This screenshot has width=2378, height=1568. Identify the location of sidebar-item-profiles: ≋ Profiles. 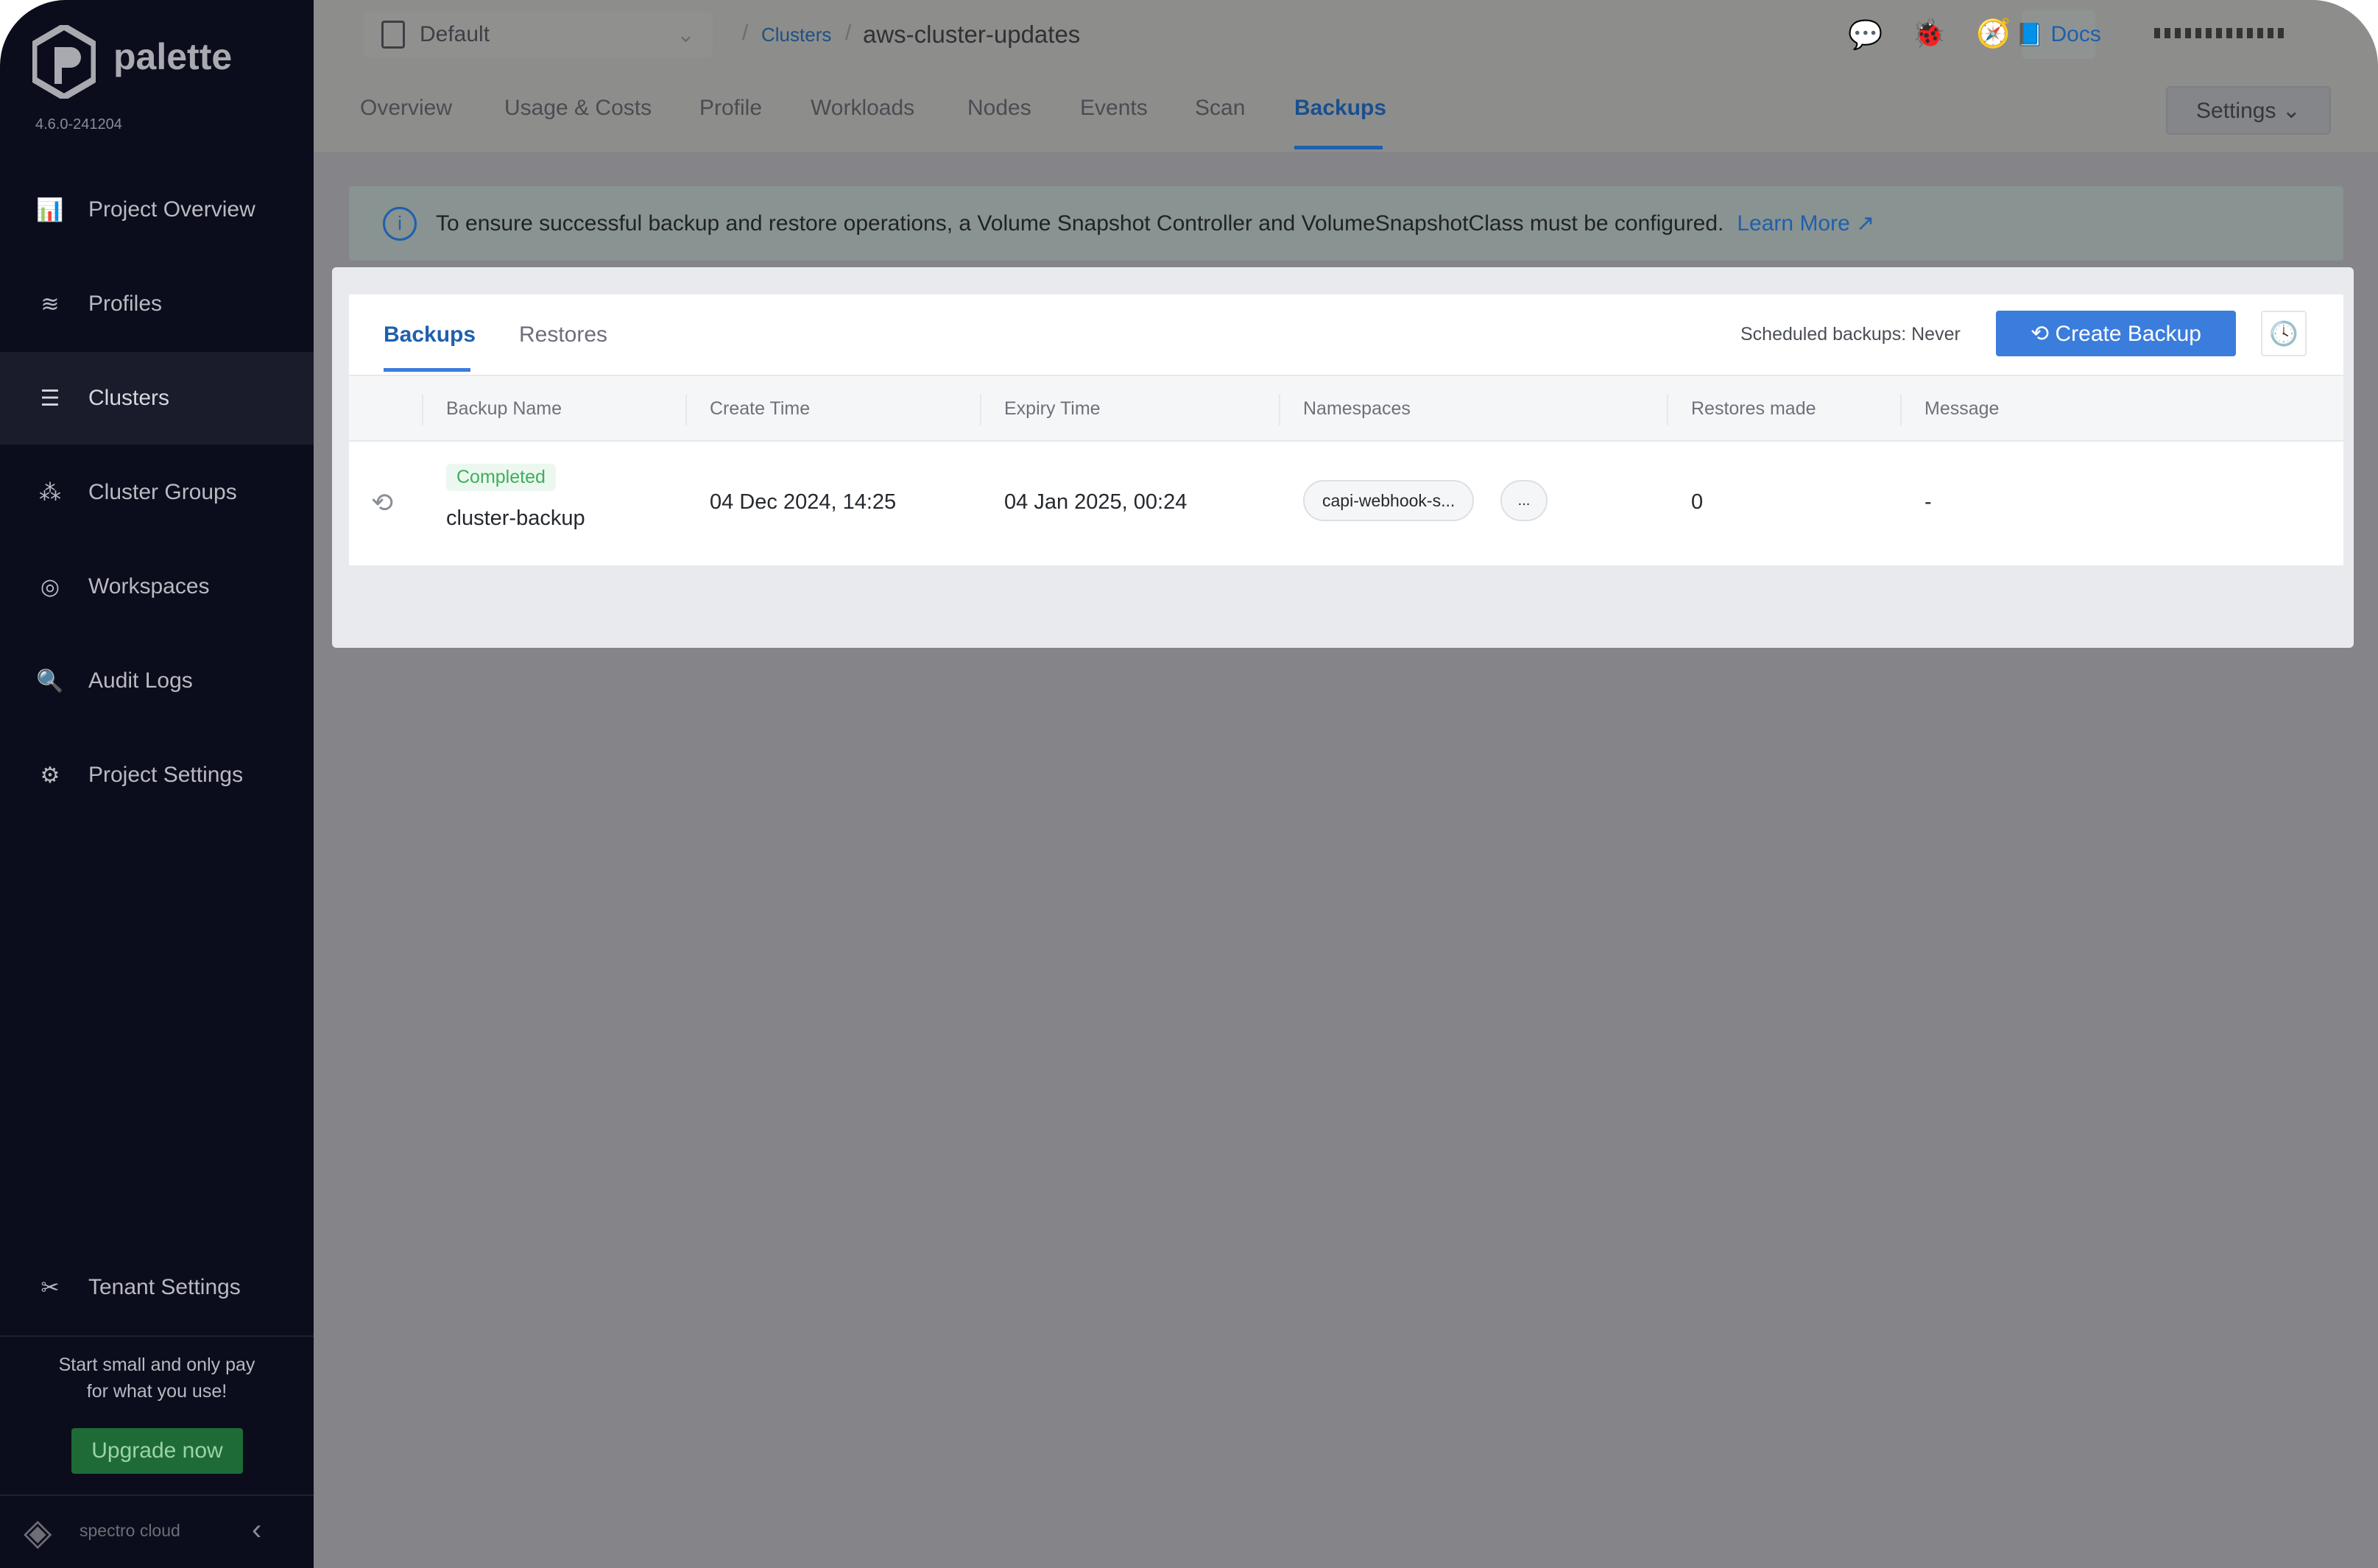
(157, 304).